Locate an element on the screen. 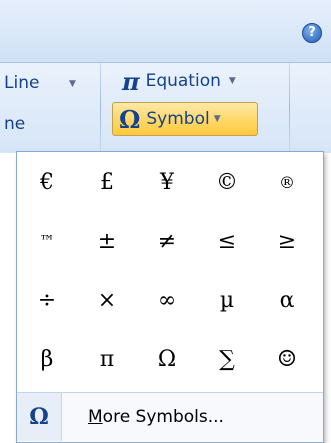  symbol-plus-minus: ± is located at coordinates (107, 241).